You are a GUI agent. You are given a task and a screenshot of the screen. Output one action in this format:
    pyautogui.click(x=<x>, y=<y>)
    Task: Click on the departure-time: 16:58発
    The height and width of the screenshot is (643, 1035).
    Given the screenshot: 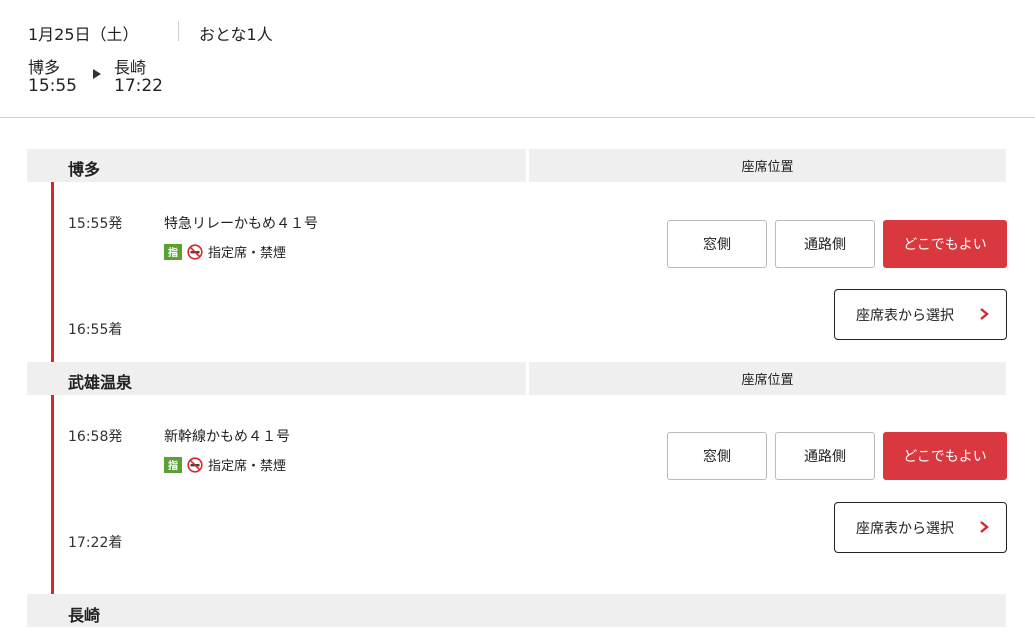 What is the action you would take?
    pyautogui.click(x=95, y=437)
    